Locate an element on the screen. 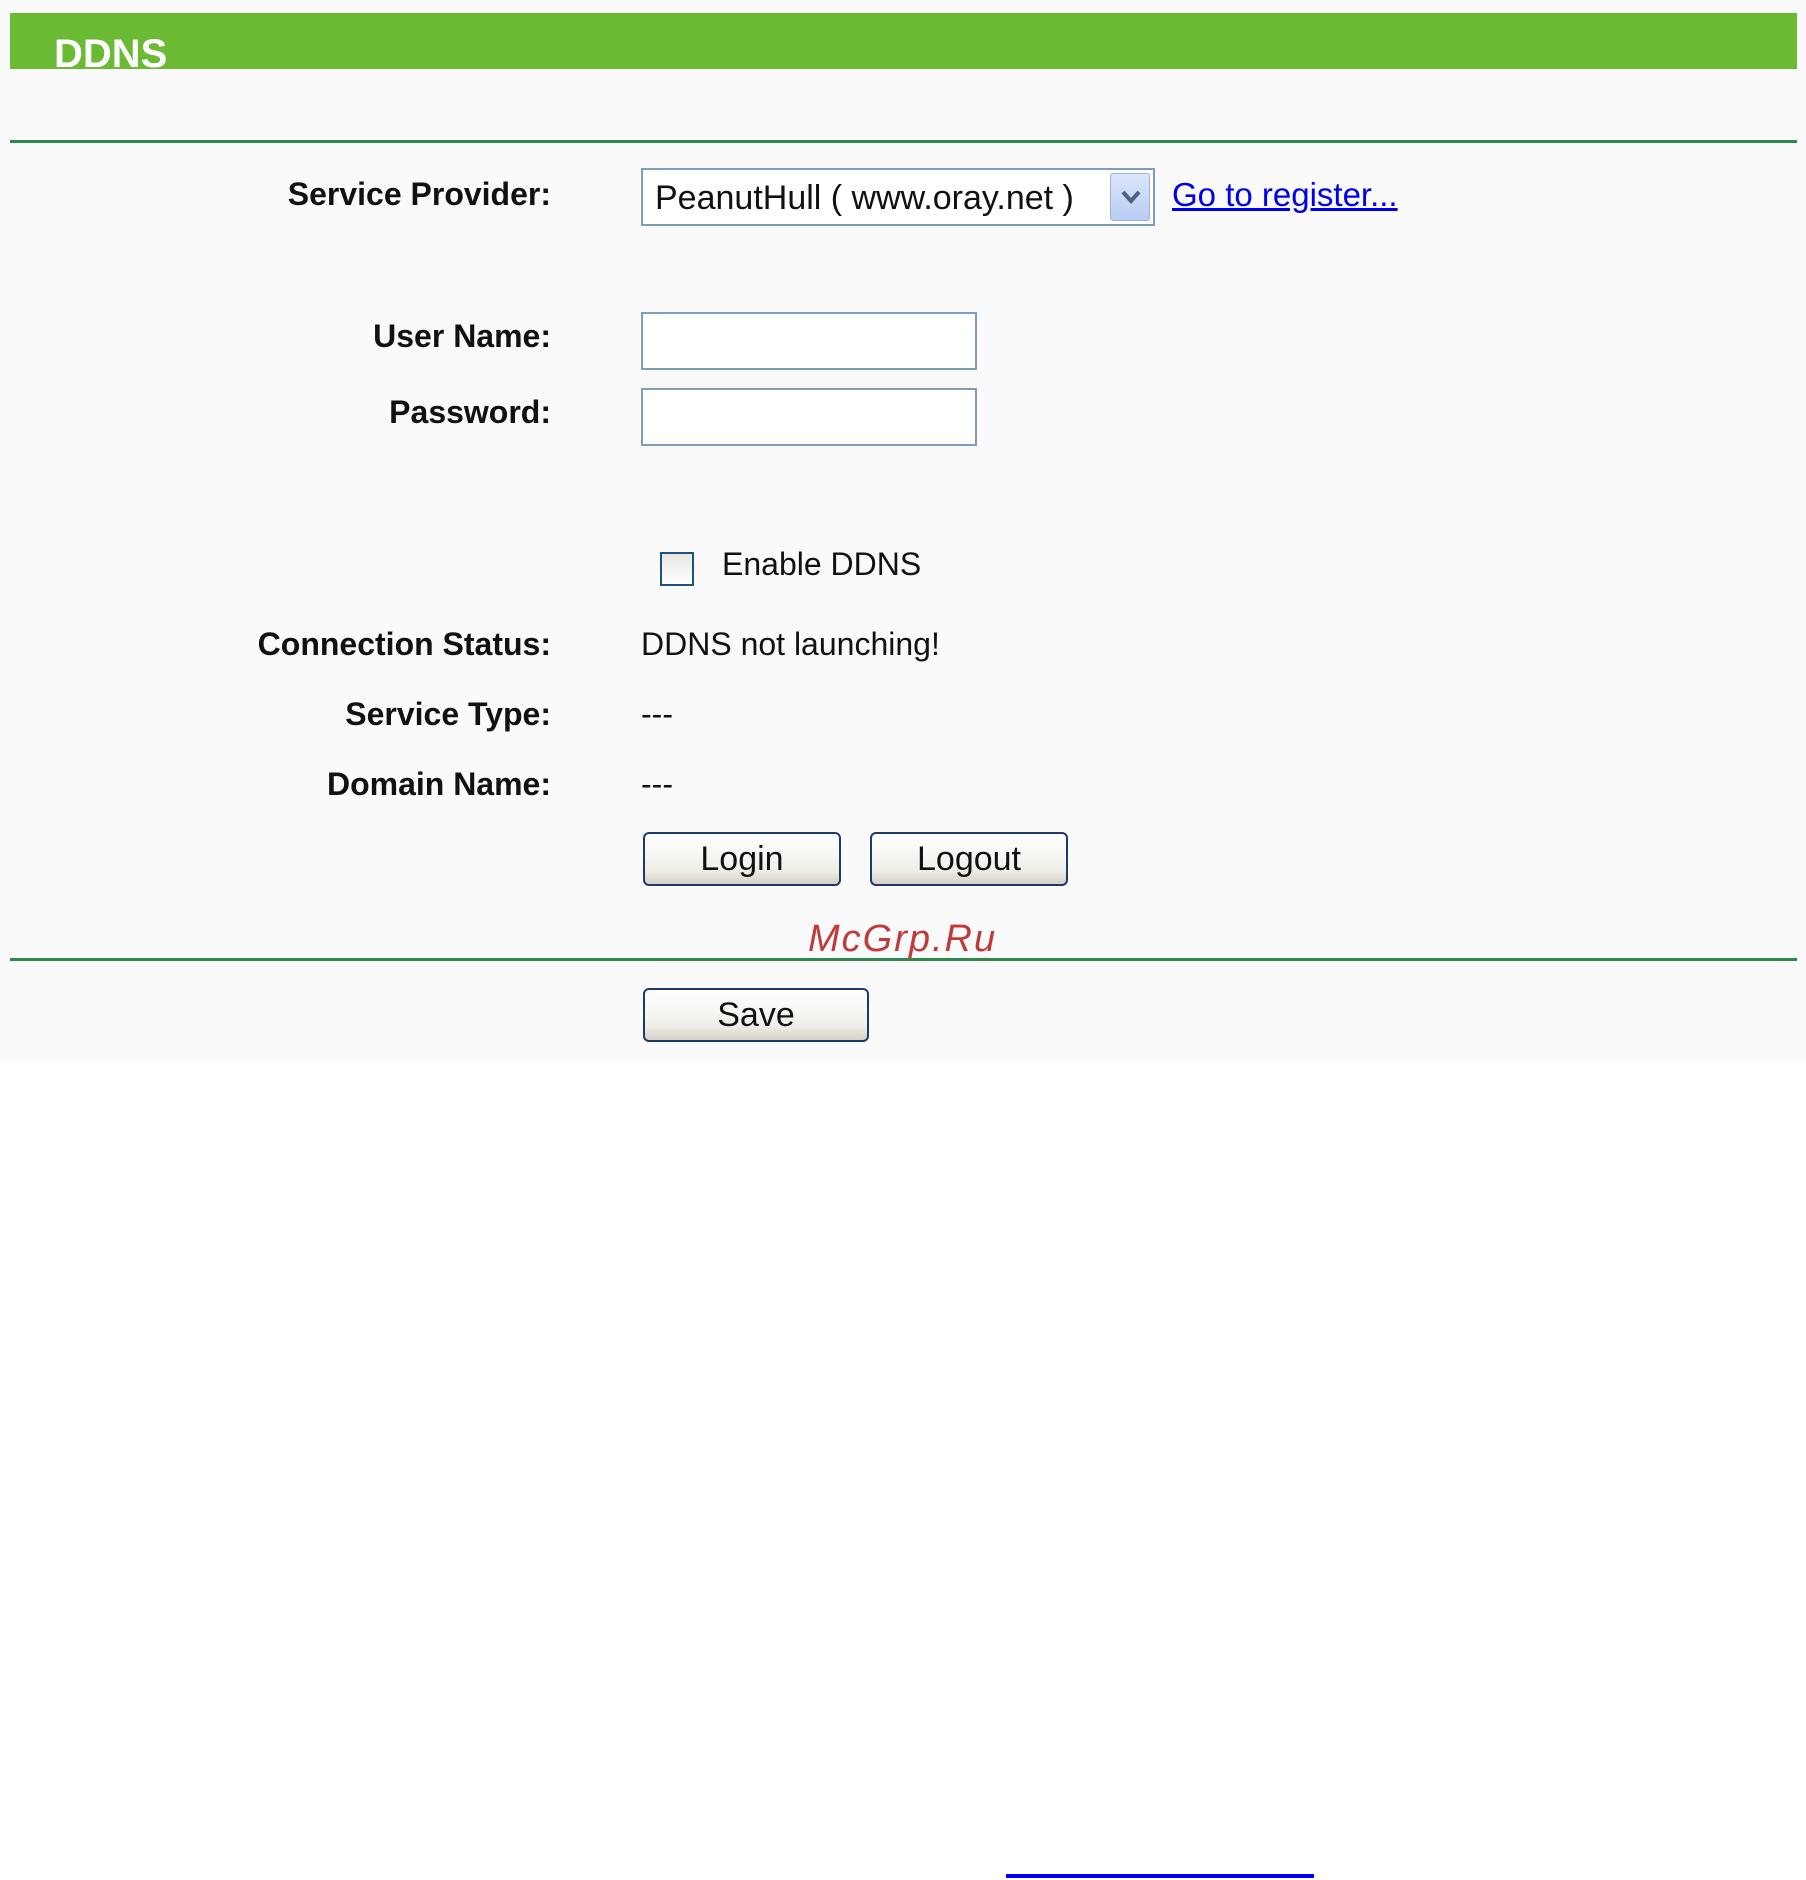 The image size is (1806, 1880). login-button: Login is located at coordinates (742, 859).